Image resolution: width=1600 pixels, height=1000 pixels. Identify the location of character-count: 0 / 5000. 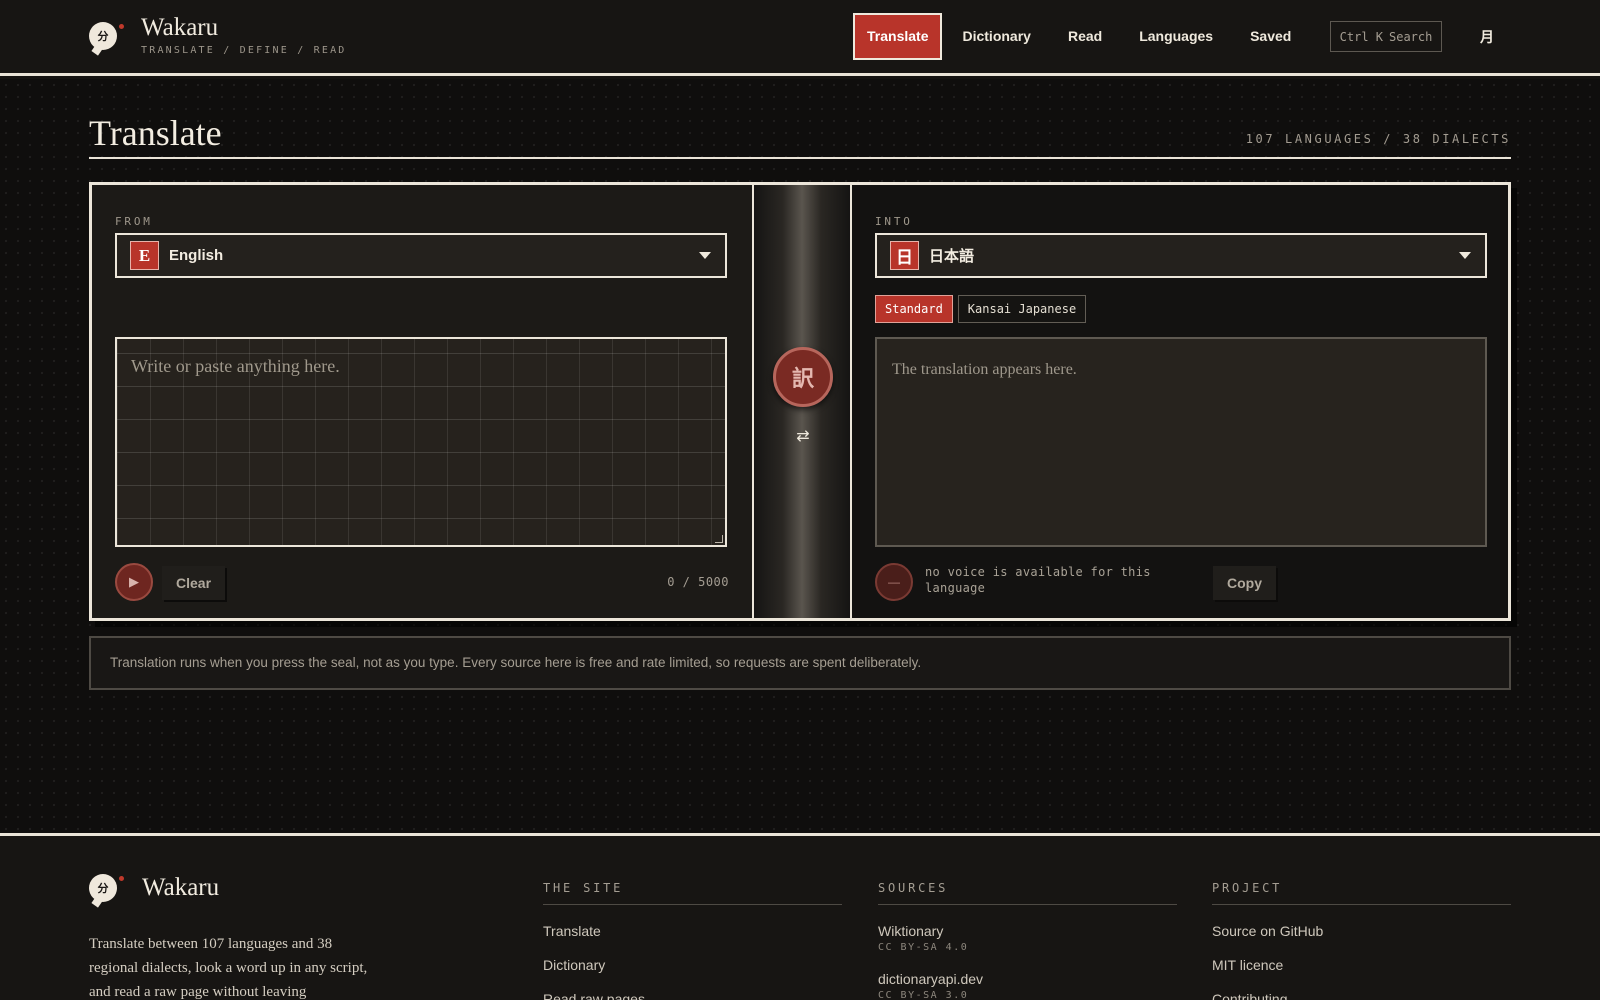
(698, 582).